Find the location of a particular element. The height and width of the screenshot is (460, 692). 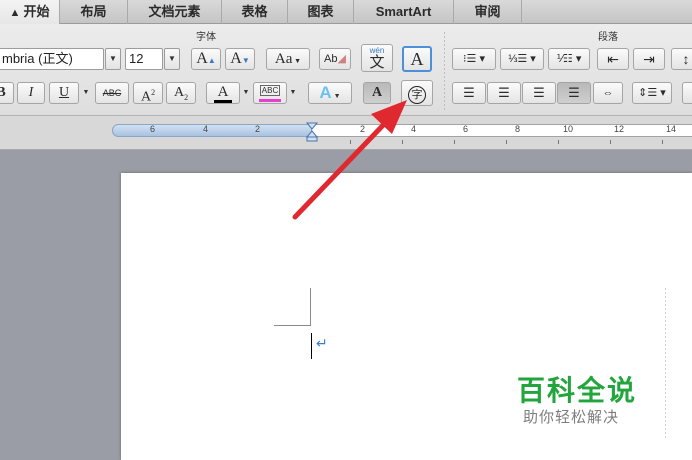

char-shading-label: A is located at coordinates (377, 92).